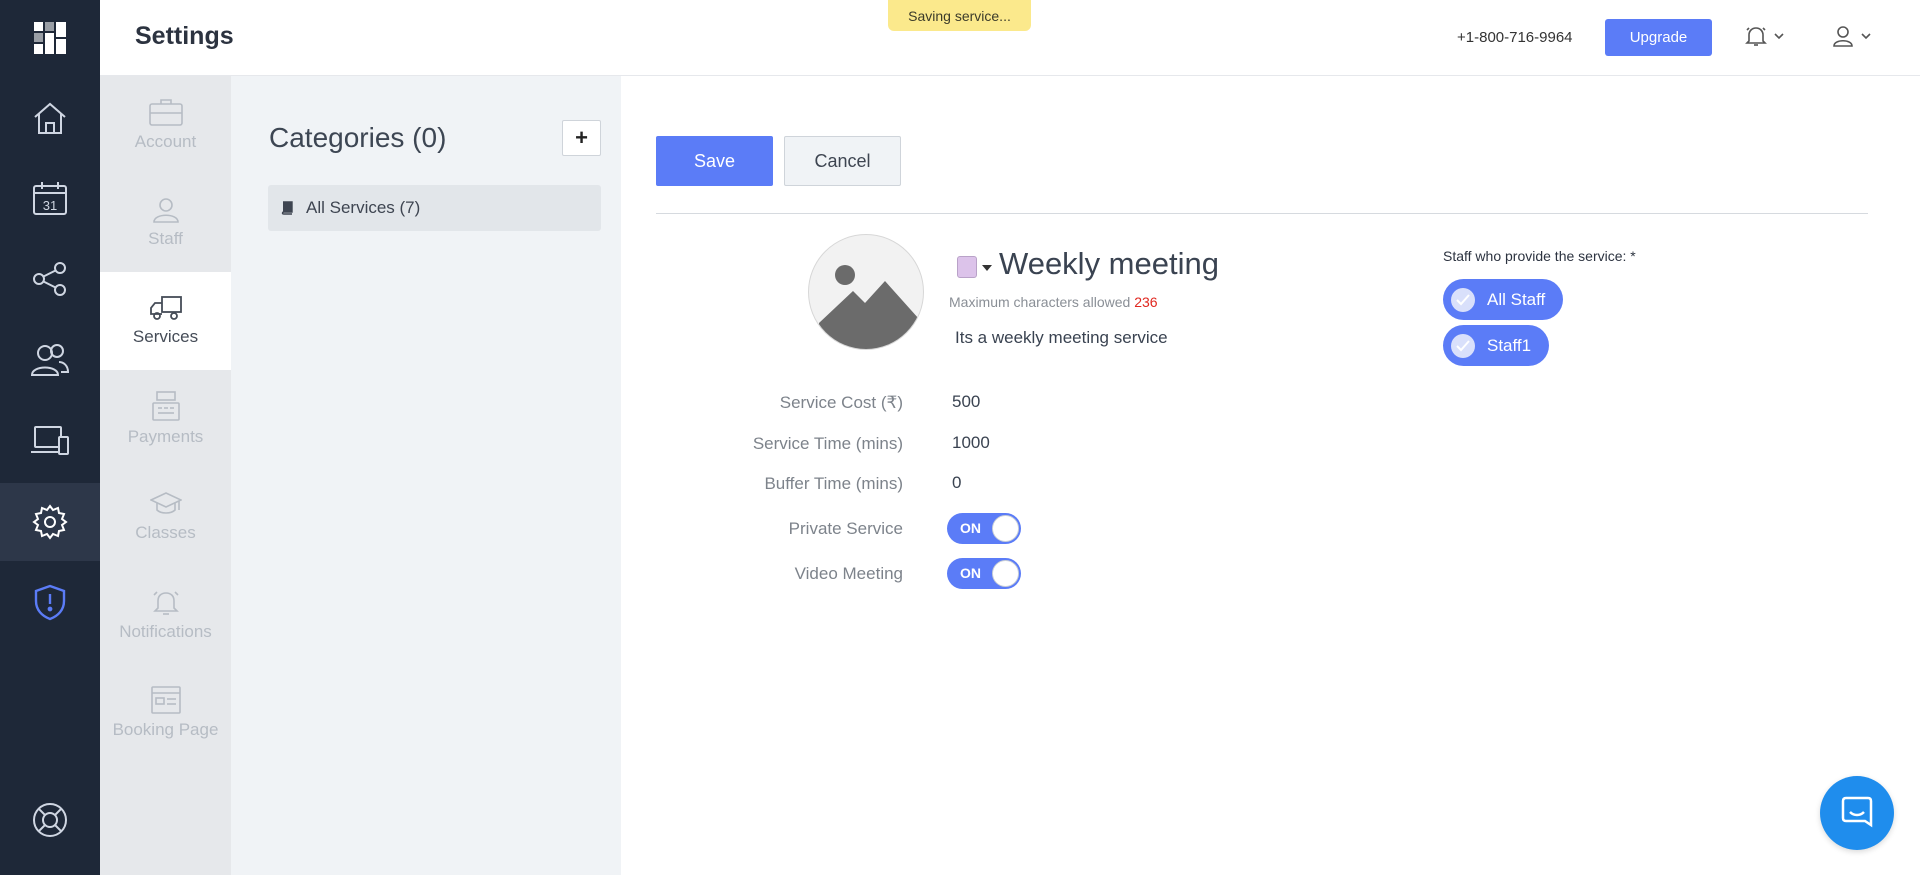 This screenshot has width=1920, height=875. I want to click on calendar-icon: 31, so click(50, 198).